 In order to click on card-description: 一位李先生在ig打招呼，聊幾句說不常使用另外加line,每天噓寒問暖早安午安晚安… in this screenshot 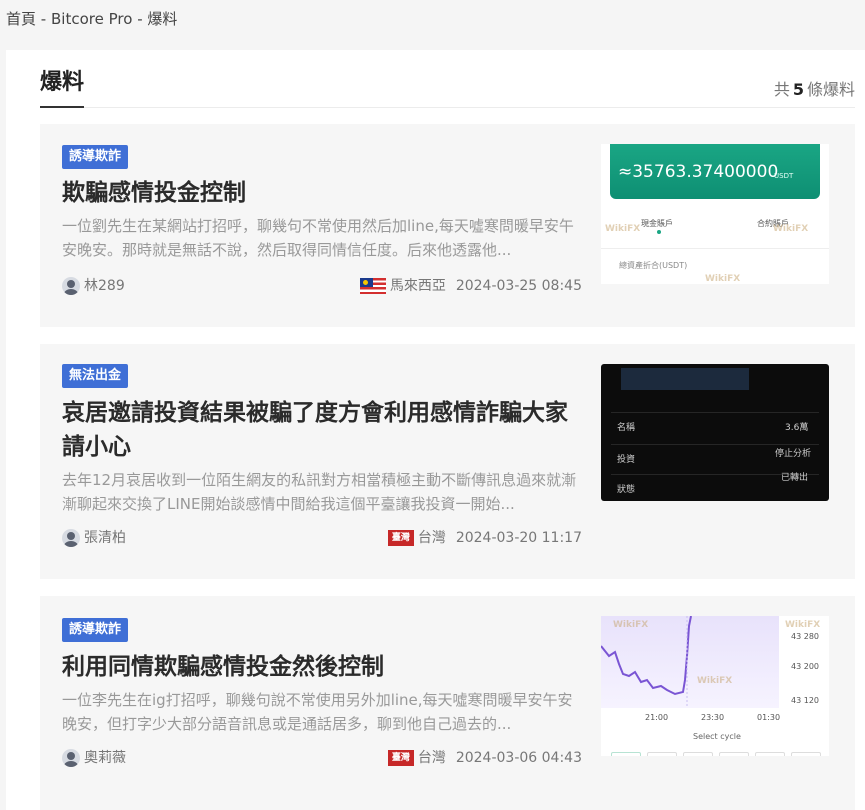, I will do `click(317, 712)`.